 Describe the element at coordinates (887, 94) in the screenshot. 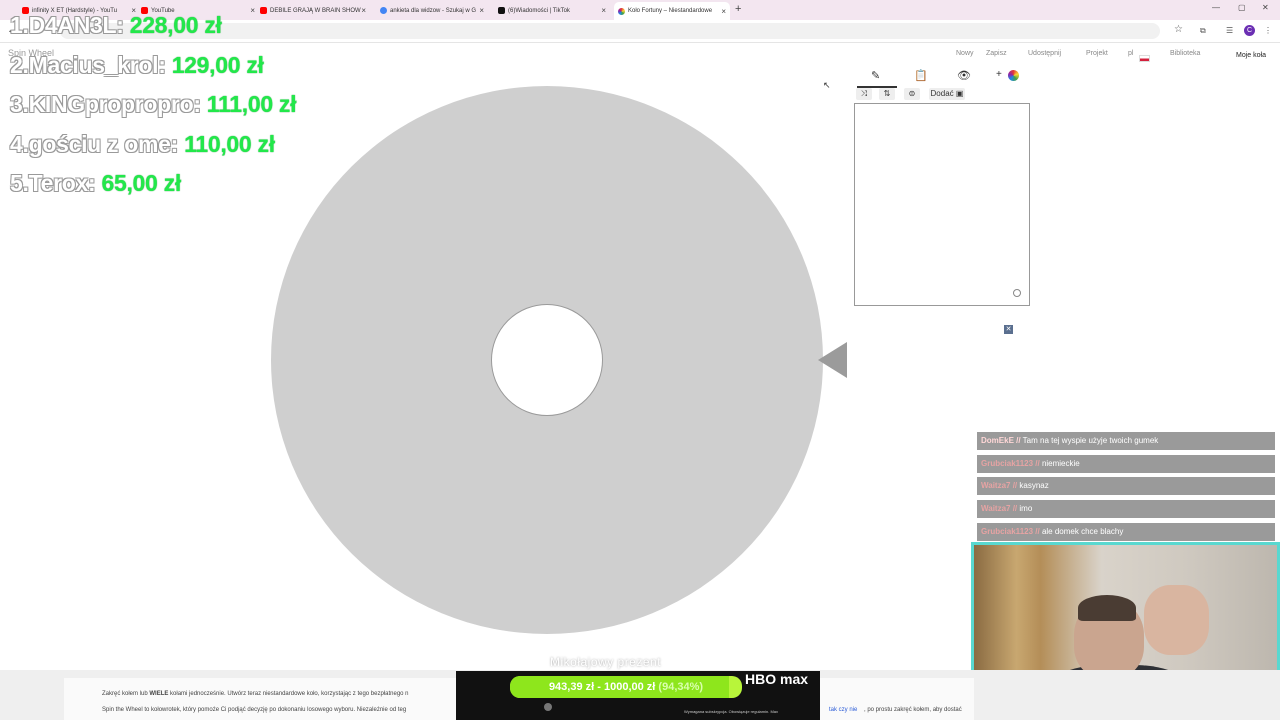

I see `sort-icon: ⇅` at that location.